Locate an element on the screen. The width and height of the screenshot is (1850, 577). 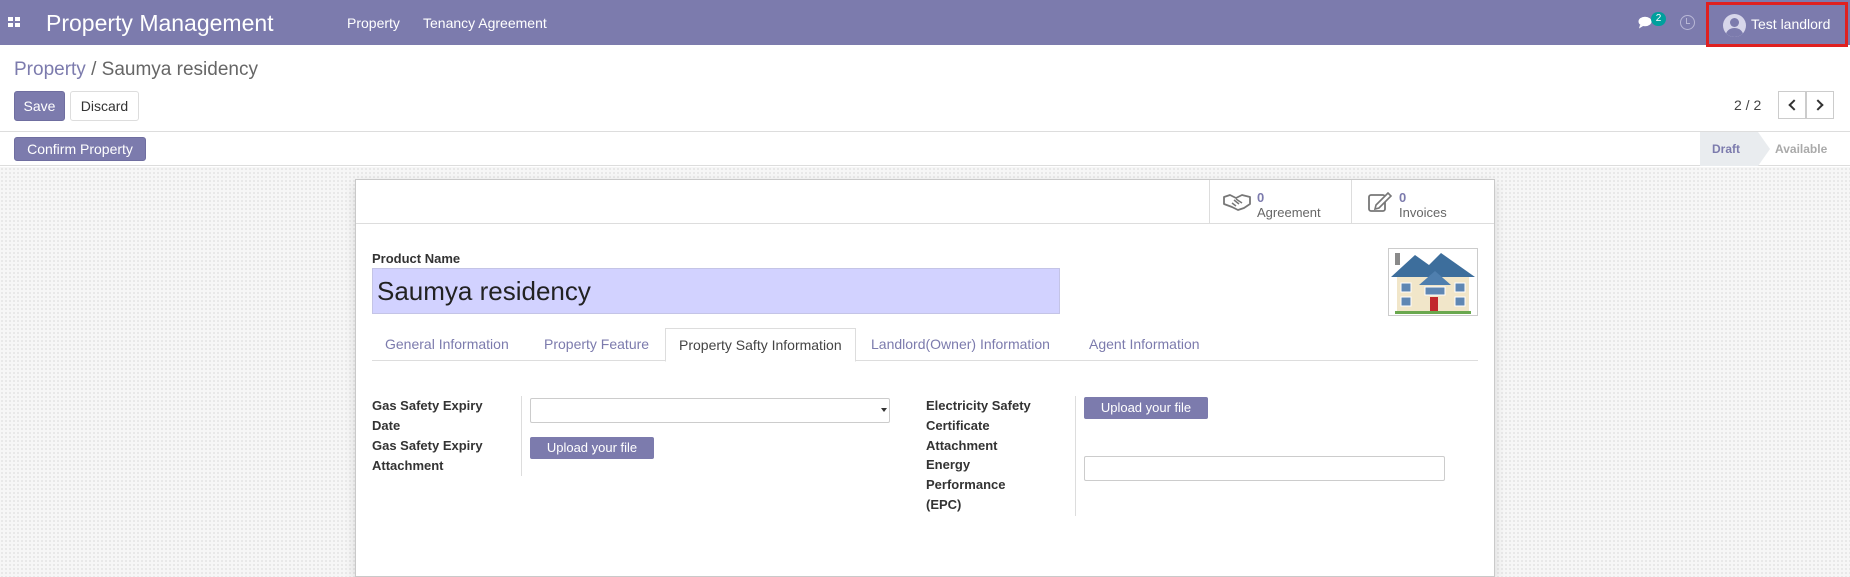
user-avatar is located at coordinates (1734, 25).